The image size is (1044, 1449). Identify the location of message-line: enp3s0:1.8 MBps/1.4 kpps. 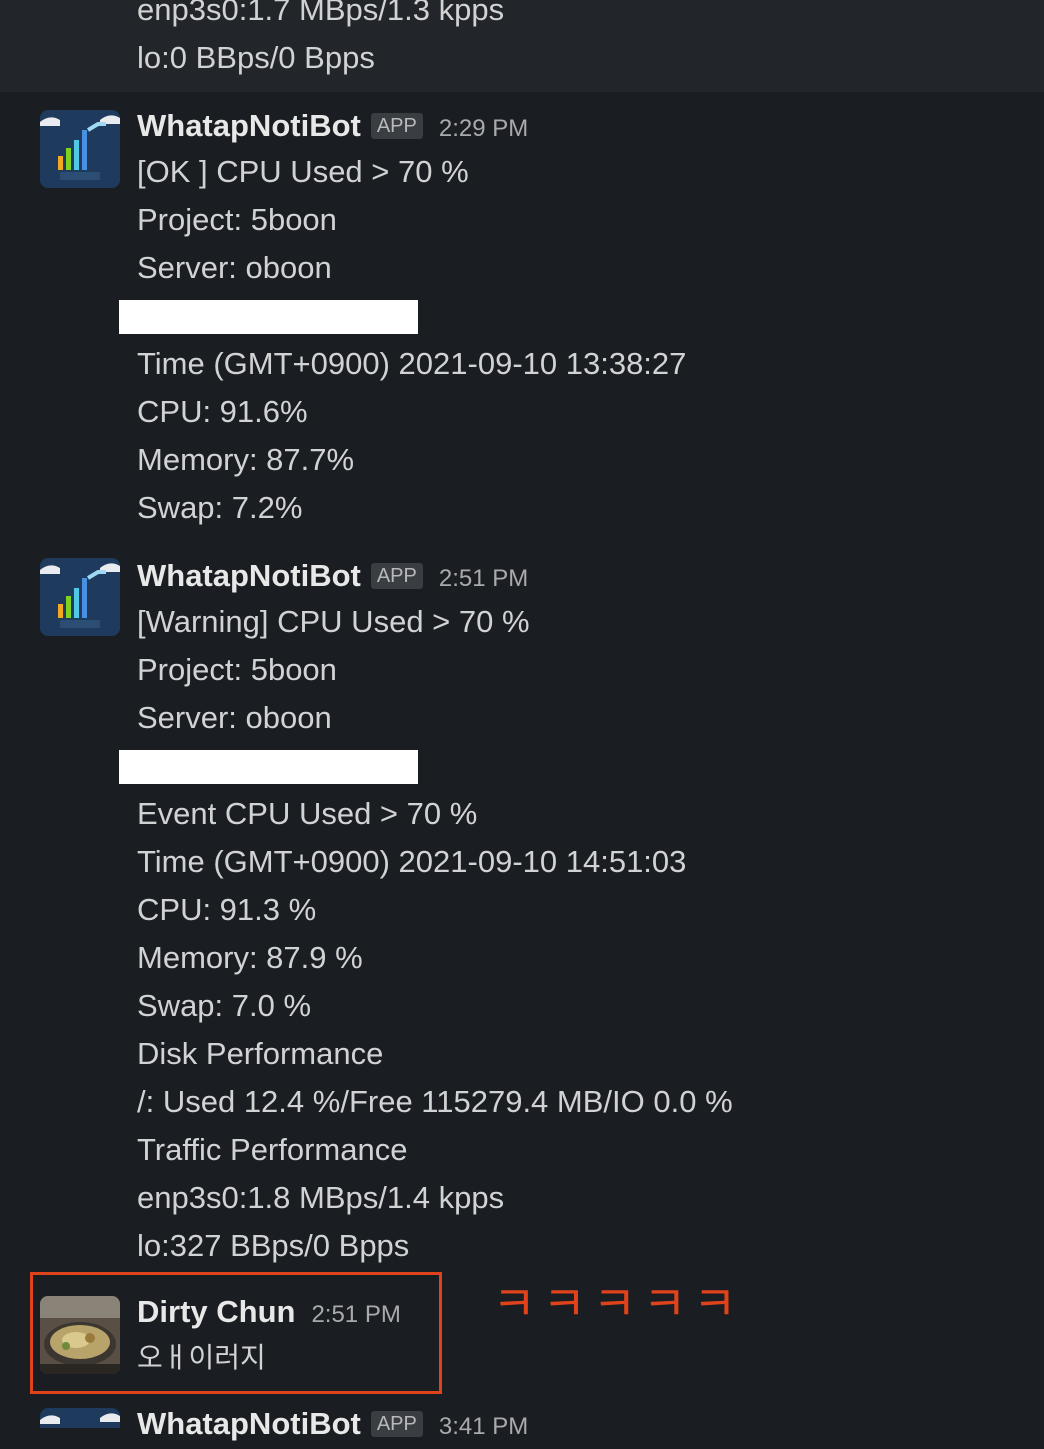
(321, 1197).